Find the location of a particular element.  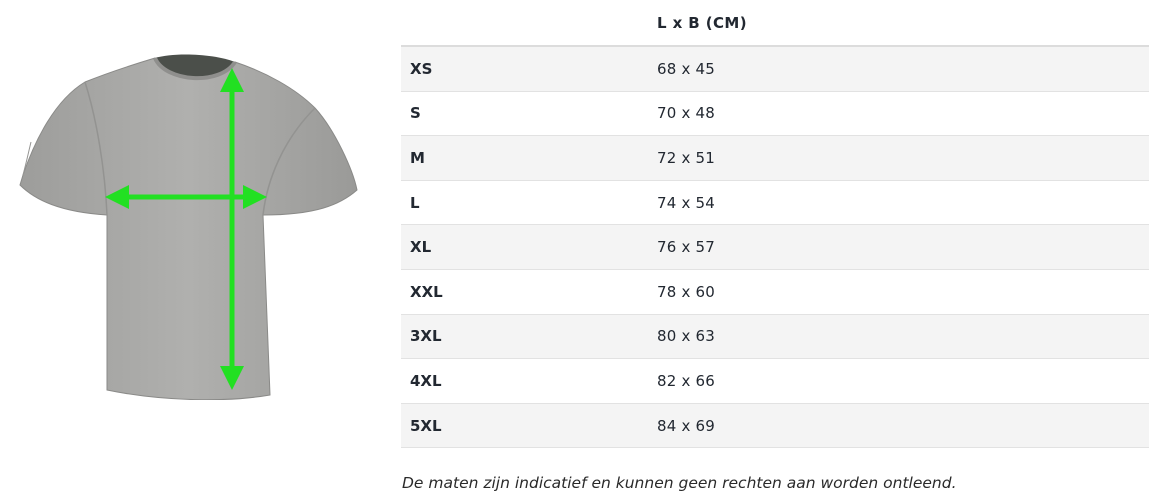

size-cell: XS is located at coordinates (524, 69).